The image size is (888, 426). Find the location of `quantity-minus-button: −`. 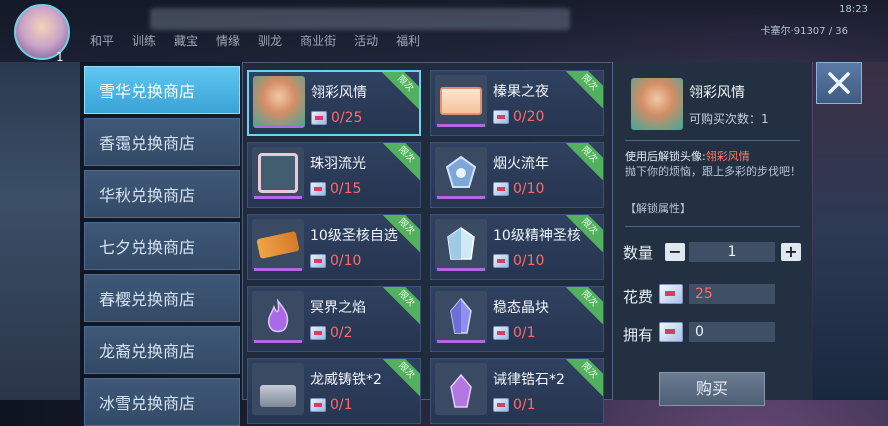

quantity-minus-button: − is located at coordinates (675, 252).